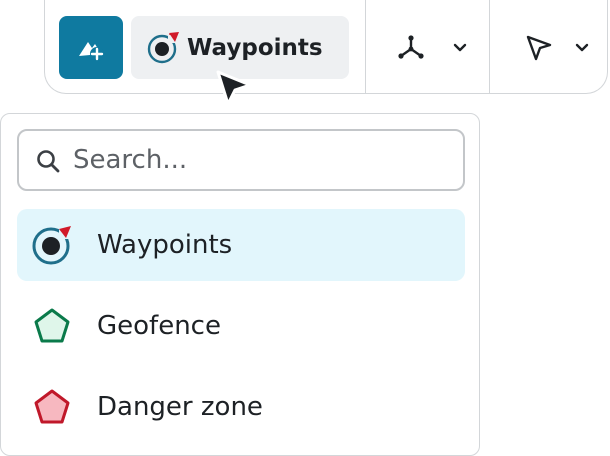 This screenshot has height=456, width=610. Describe the element at coordinates (241, 245) in the screenshot. I see `list-item-waypoints: Waypoints` at that location.